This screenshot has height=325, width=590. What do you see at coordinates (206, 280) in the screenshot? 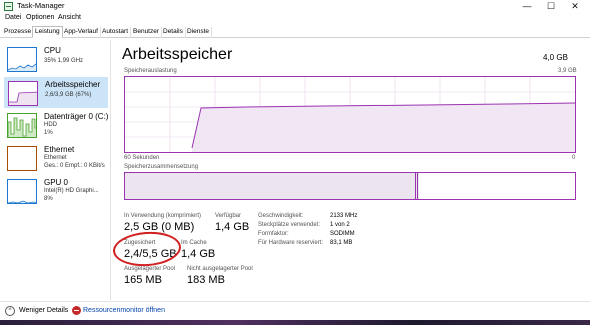
I see `nonpaged-pool-value: 183 MB` at bounding box center [206, 280].